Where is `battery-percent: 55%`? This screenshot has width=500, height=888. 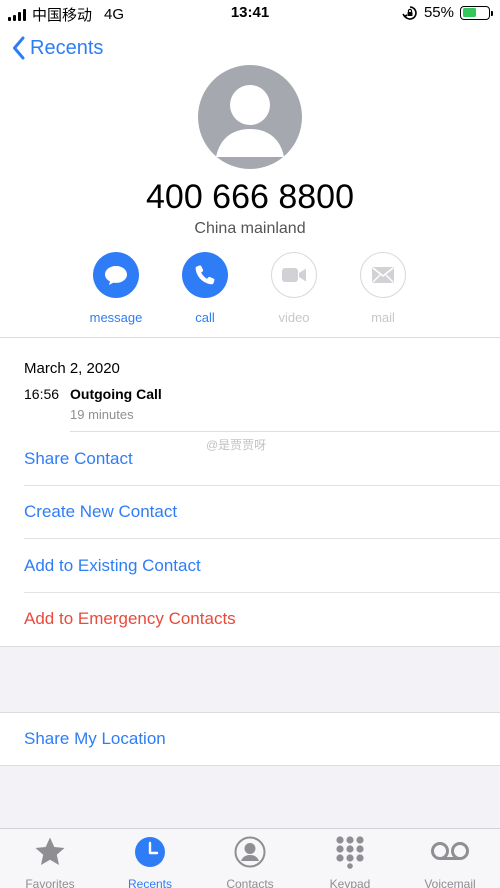 battery-percent: 55% is located at coordinates (438, 12).